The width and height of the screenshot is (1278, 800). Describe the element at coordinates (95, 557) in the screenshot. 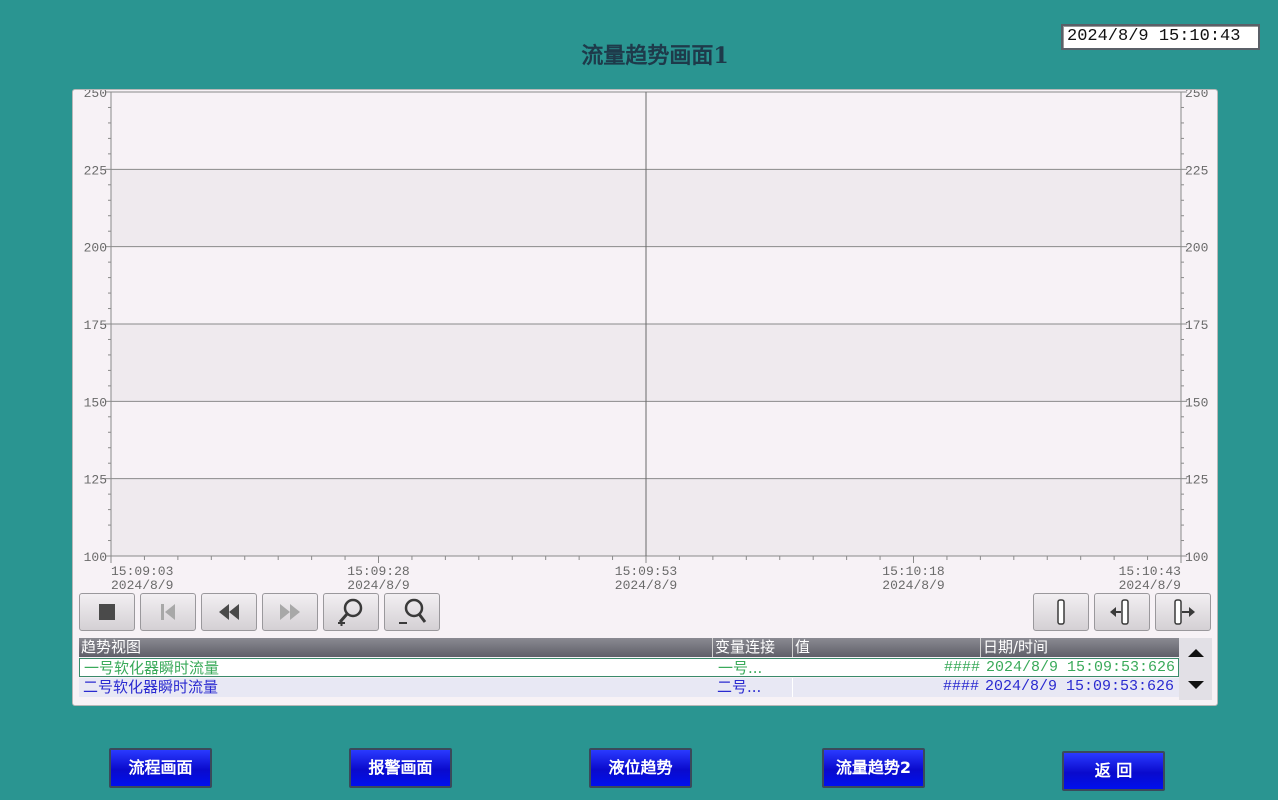

I see `y-tick-label-left: 100` at that location.